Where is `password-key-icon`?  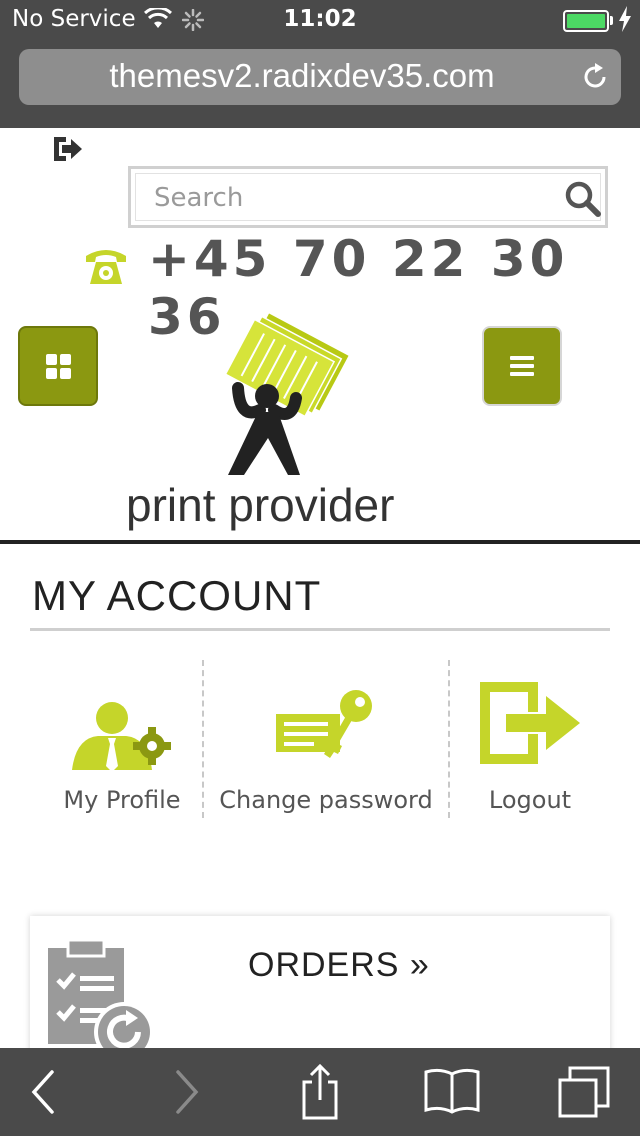 password-key-icon is located at coordinates (324, 724).